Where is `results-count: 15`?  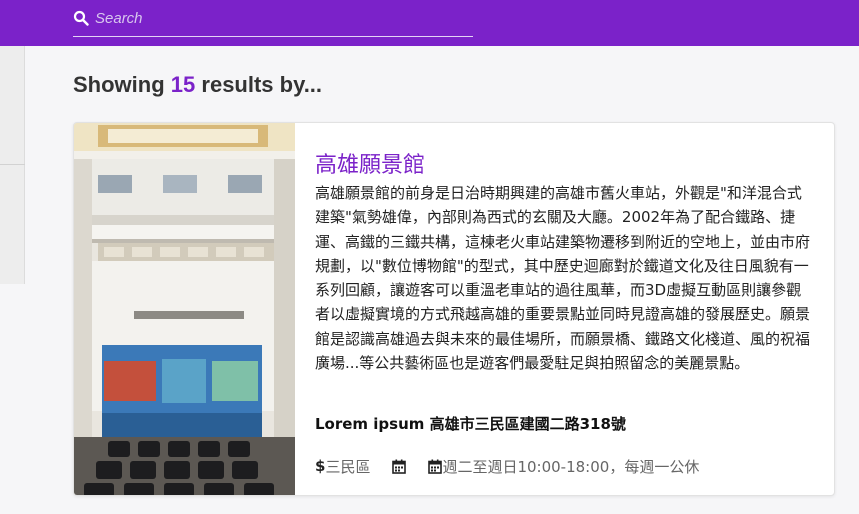
results-count: 15 is located at coordinates (183, 84).